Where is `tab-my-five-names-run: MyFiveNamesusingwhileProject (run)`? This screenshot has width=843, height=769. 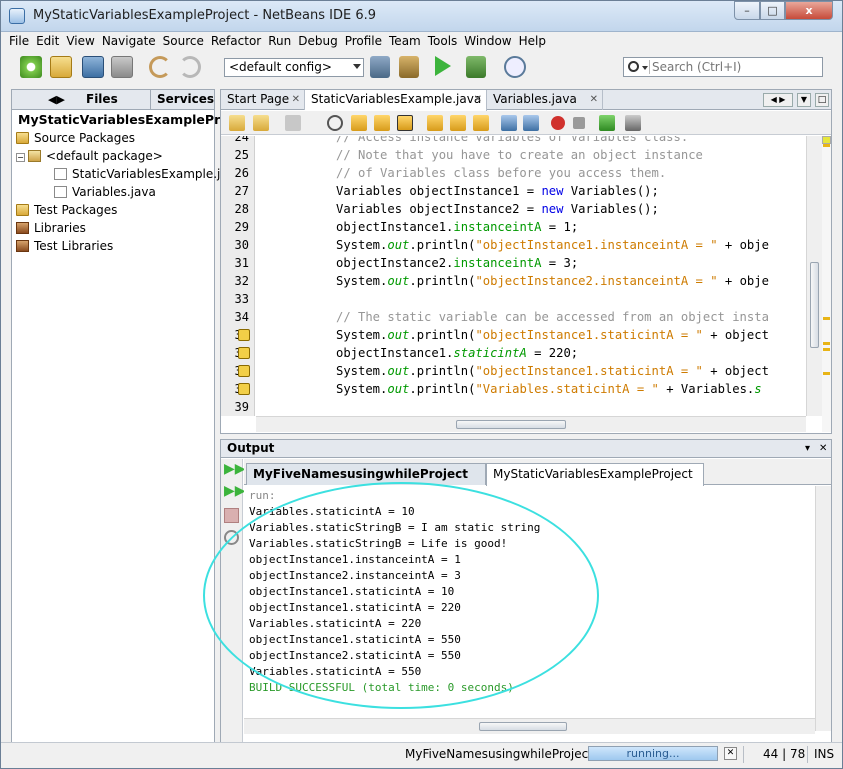 tab-my-five-names-run: MyFiveNamesusingwhileProject (run) is located at coordinates (366, 482).